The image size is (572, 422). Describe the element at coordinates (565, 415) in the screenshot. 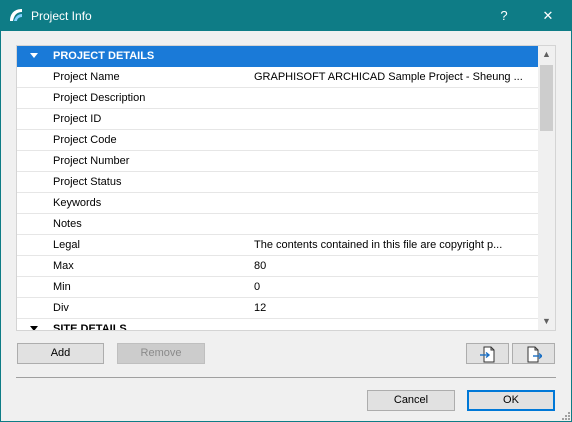

I see `resize-grip-icon` at that location.